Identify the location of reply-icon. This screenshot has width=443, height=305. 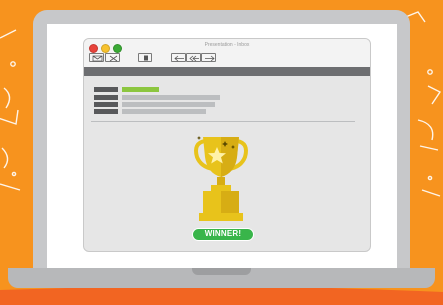
(179, 58).